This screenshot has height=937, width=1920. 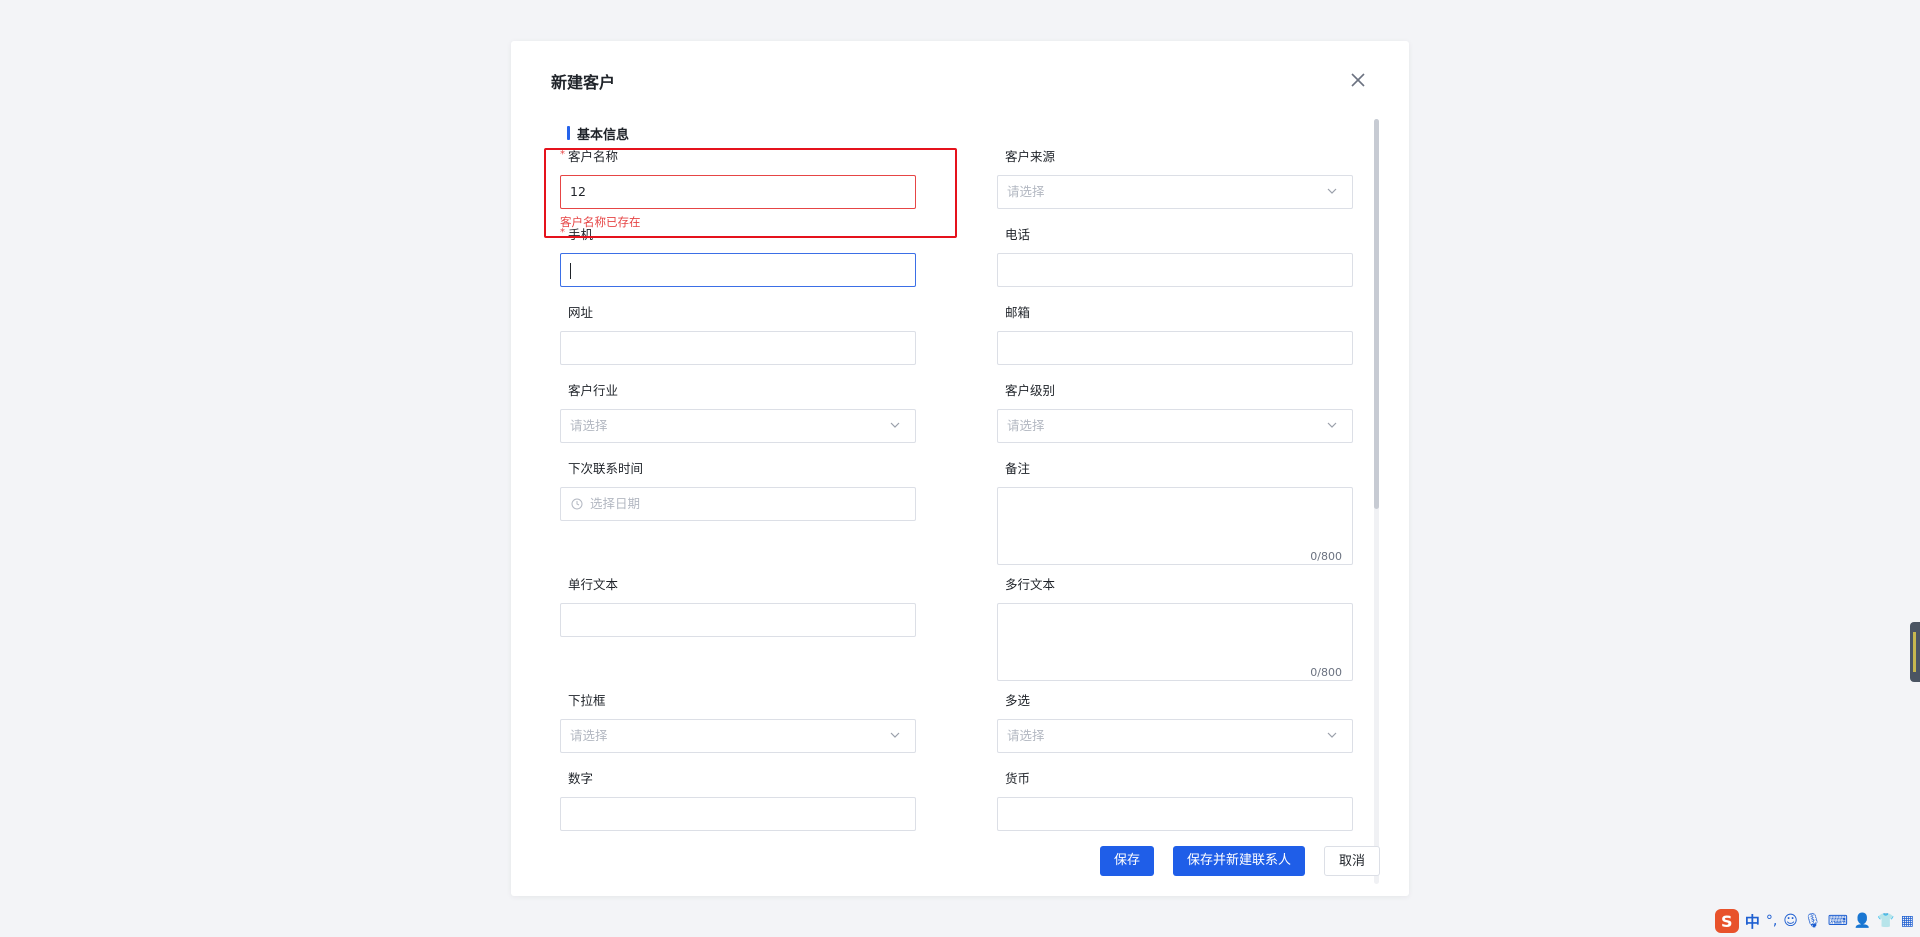 I want to click on dropdown-placeholder: 请选择, so click(x=589, y=735).